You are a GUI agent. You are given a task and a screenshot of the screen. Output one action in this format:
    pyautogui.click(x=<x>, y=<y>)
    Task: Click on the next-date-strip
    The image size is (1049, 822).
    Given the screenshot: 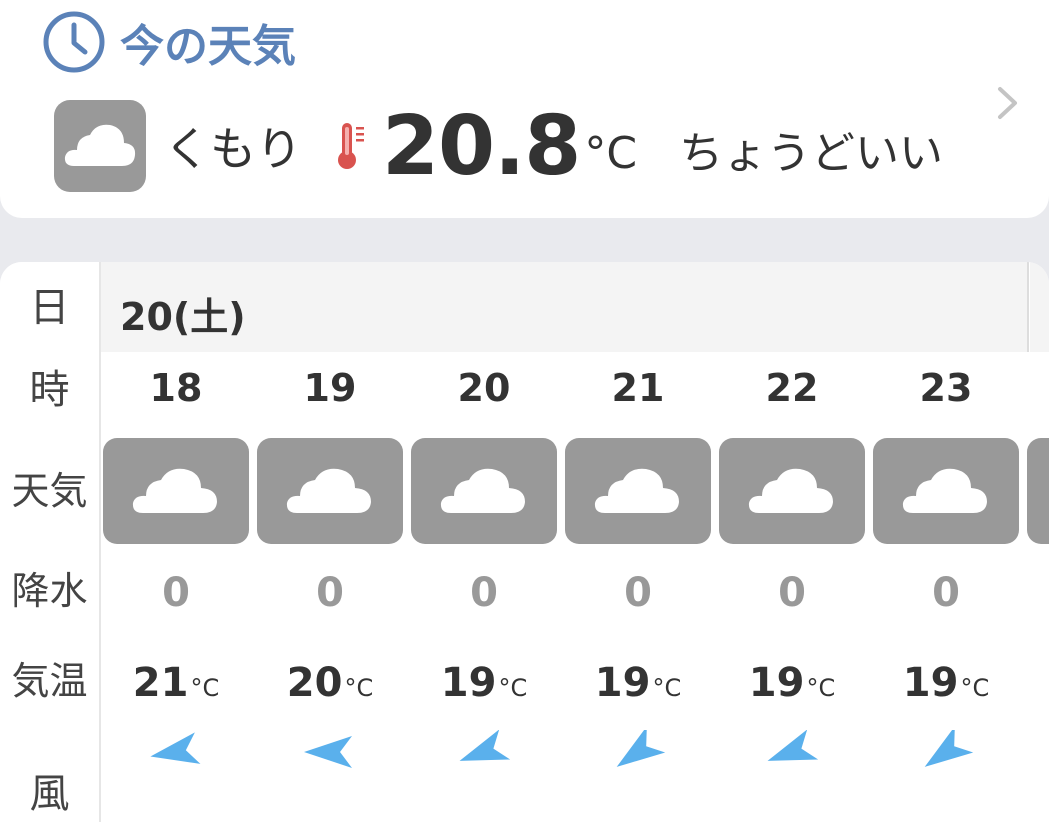 What is the action you would take?
    pyautogui.click(x=1039, y=307)
    